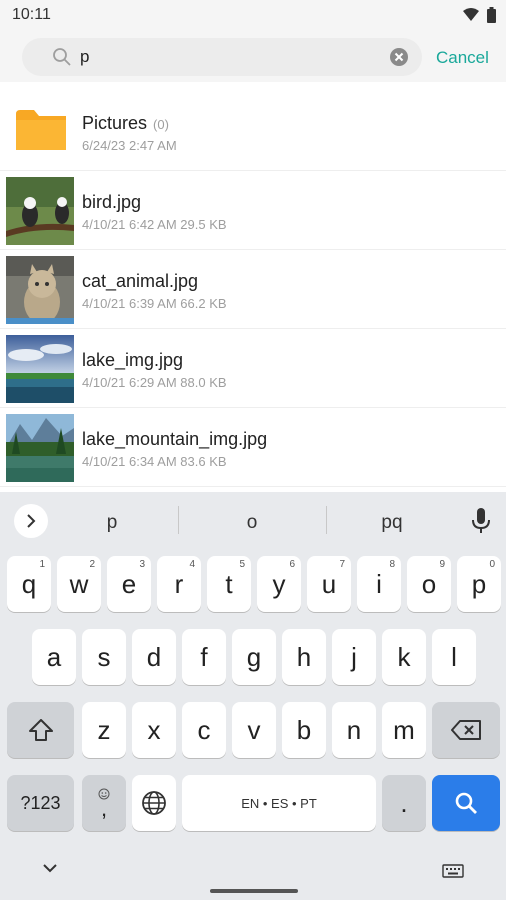 The width and height of the screenshot is (506, 900). What do you see at coordinates (79, 584) in the screenshot?
I see `key-w: w2` at bounding box center [79, 584].